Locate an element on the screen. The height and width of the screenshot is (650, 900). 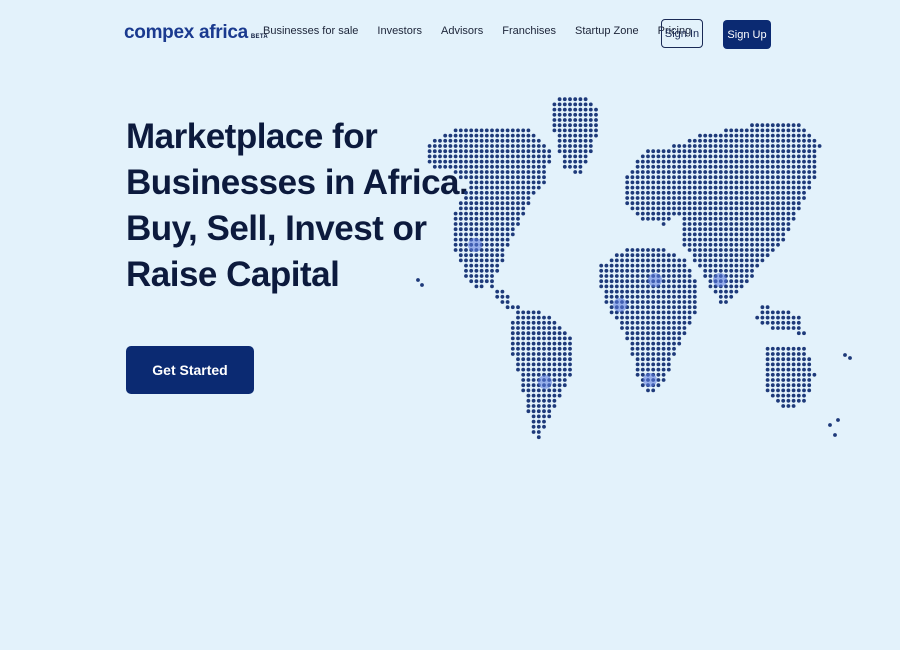
nav-businesses-for-sale: Businesses for sale is located at coordinates (310, 31).